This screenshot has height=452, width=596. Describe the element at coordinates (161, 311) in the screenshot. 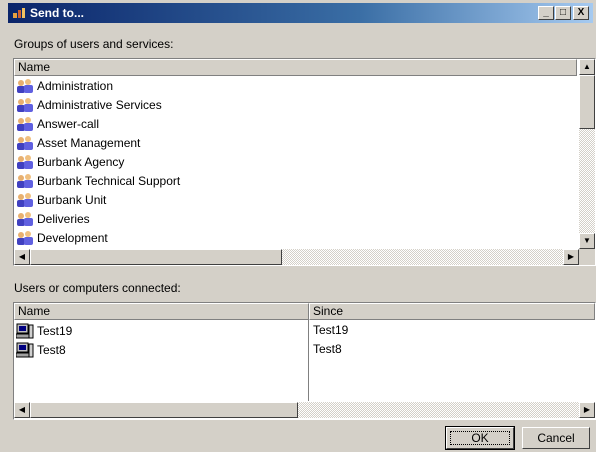

I see `connected-name-column-header: Name` at that location.